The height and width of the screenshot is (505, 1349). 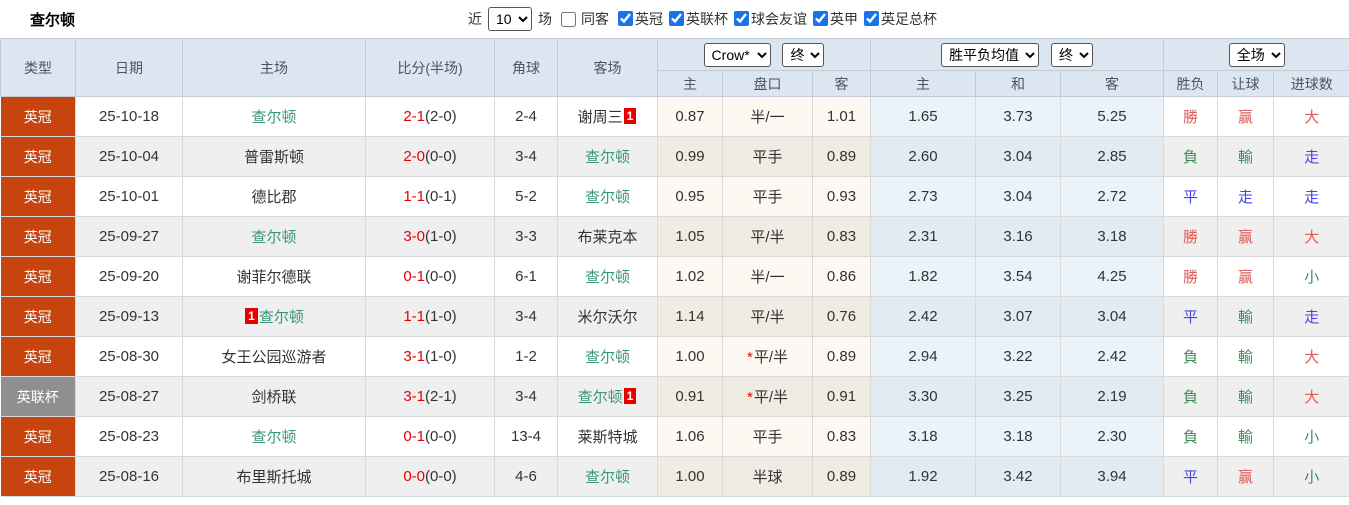 What do you see at coordinates (475, 19) in the screenshot?
I see `recent-label: 近` at bounding box center [475, 19].